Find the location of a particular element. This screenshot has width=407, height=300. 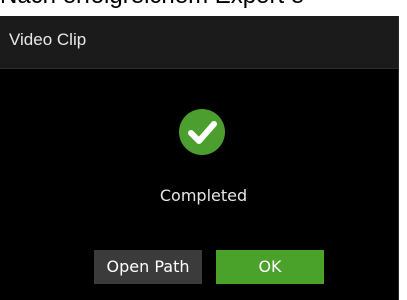

background-caption: Nach erfolgreichem Export e is located at coordinates (203, 4).